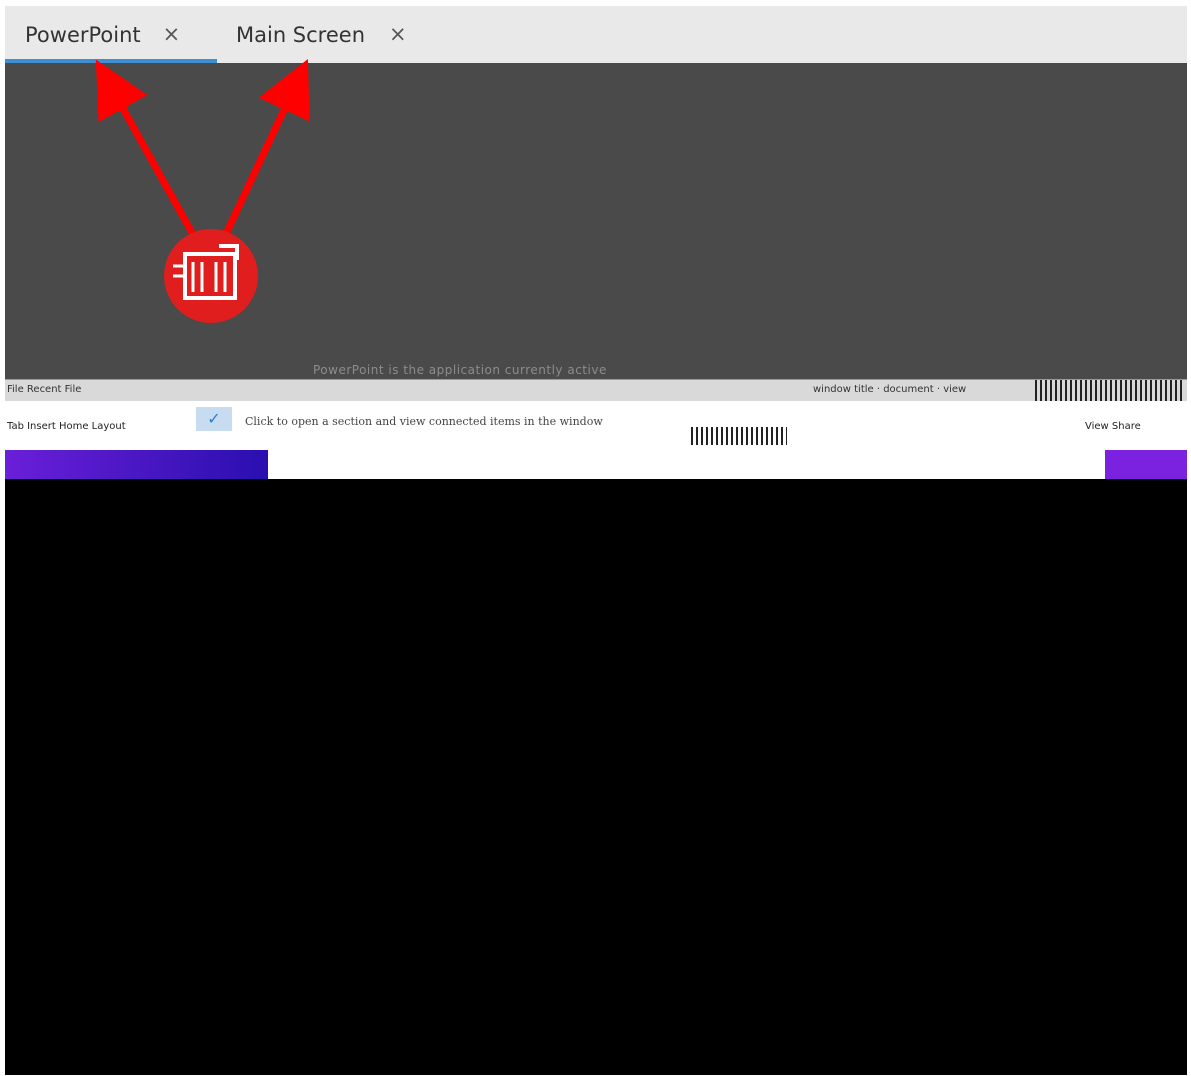 The width and height of the screenshot is (1191, 1076). What do you see at coordinates (66, 426) in the screenshot?
I see `toolbar-left-text: Tab Insert Home Layout` at bounding box center [66, 426].